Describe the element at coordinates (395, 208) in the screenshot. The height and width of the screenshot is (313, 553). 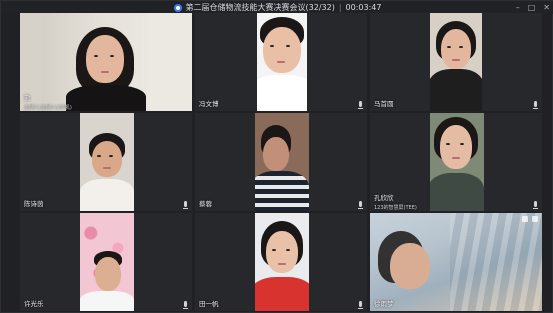
I see `participant-device: 123的智慧屏(TEE)` at that location.